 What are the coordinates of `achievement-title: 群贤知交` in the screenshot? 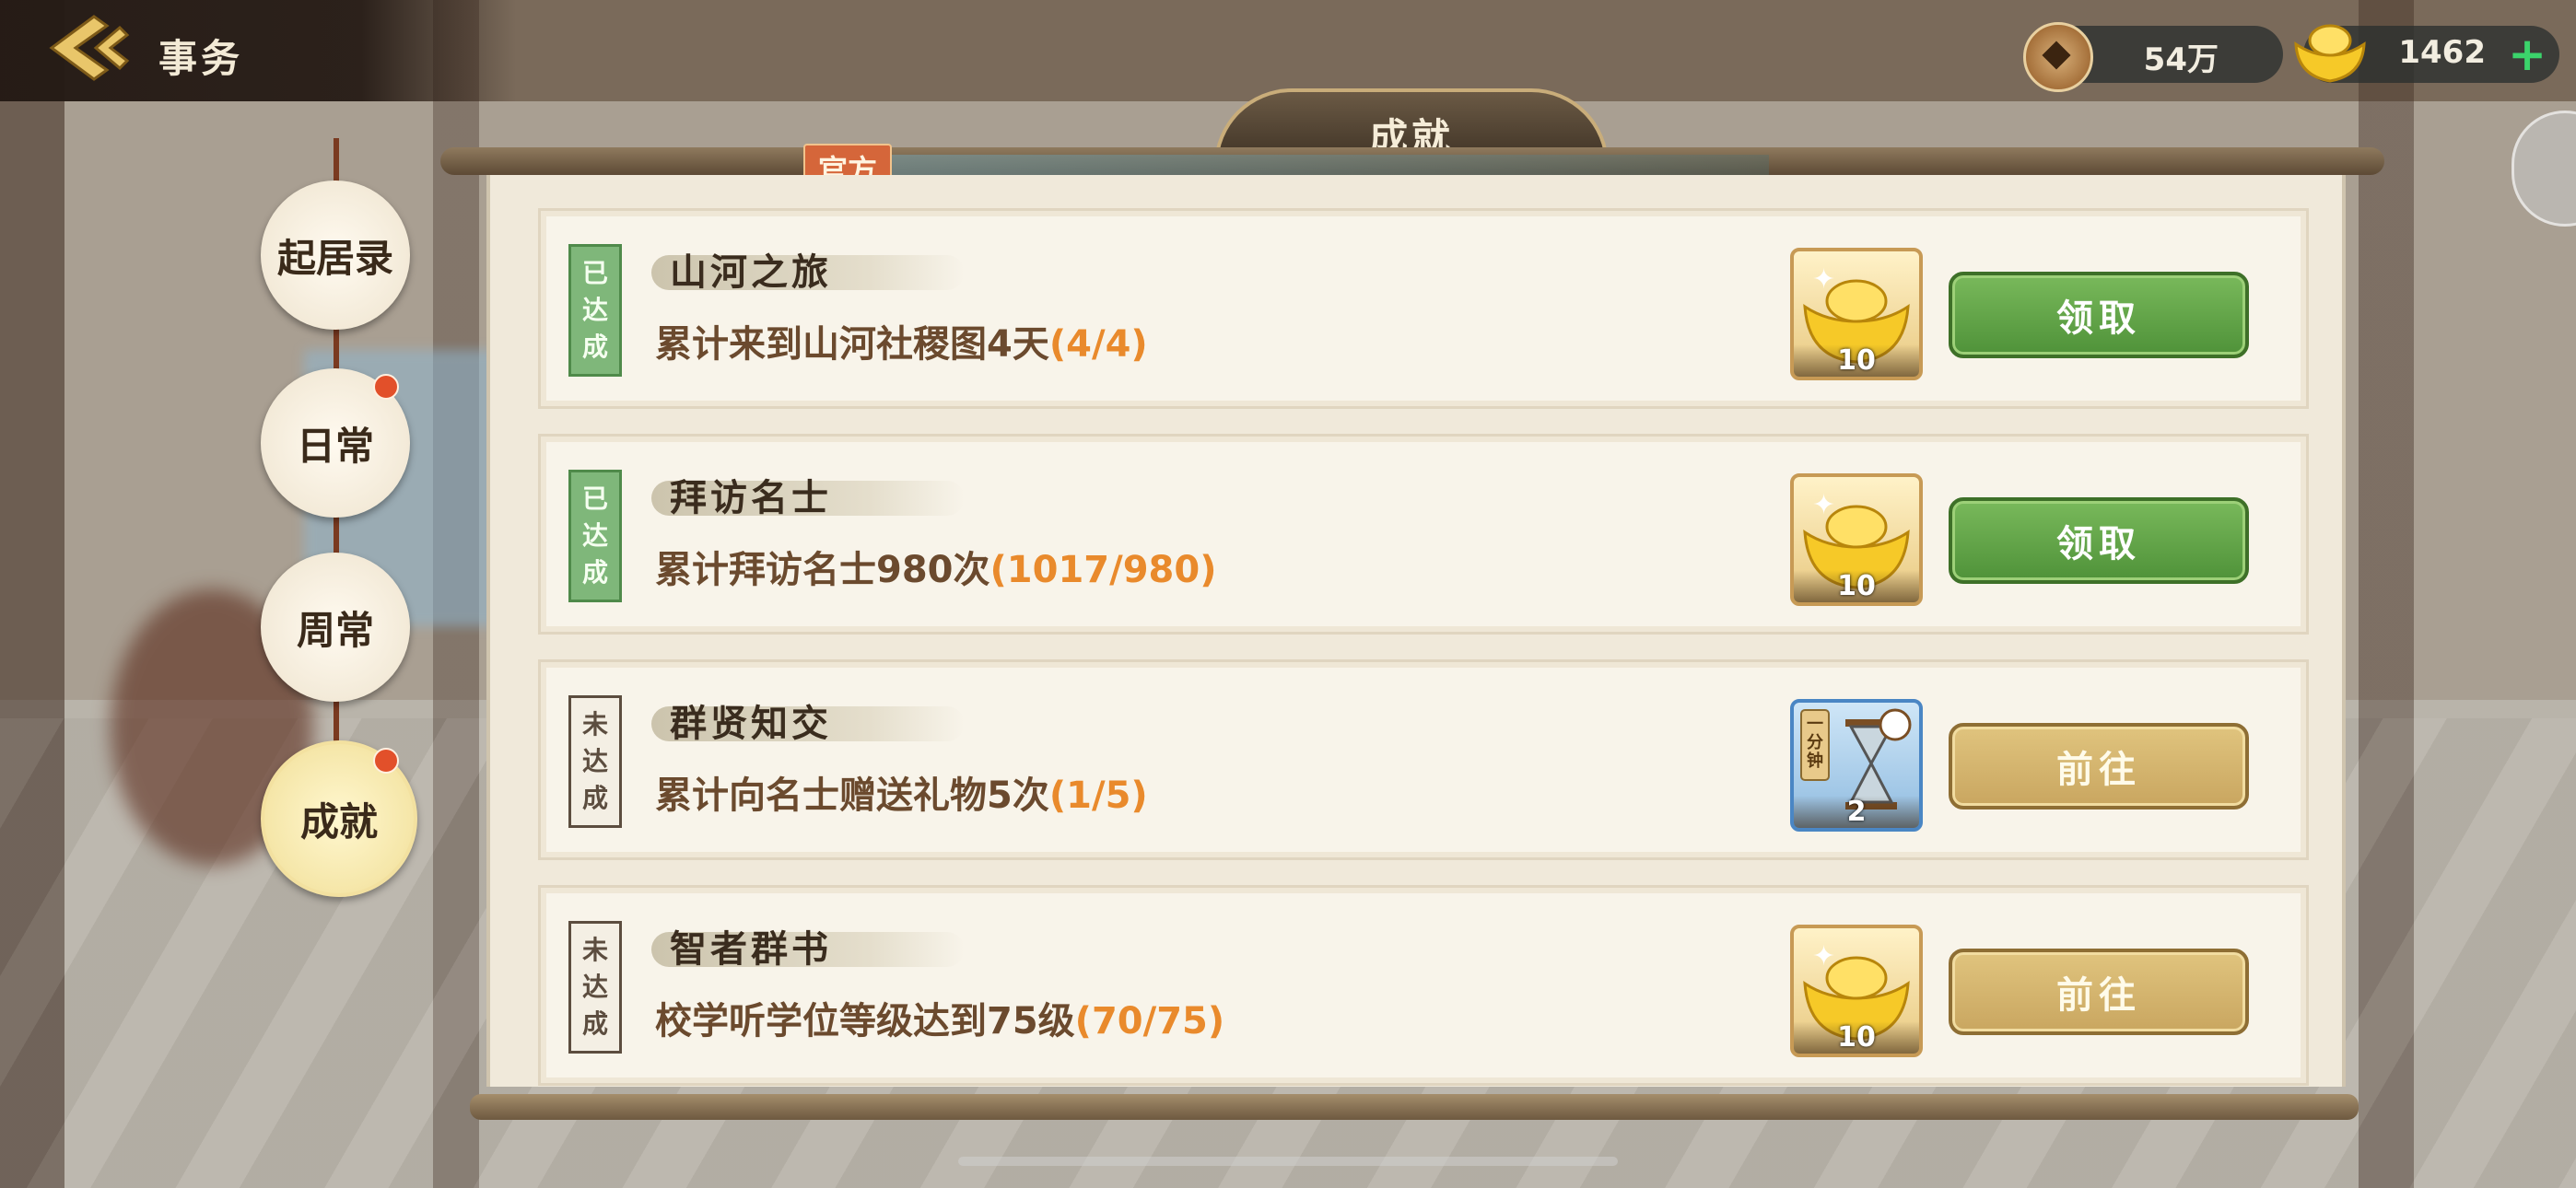 It's located at (751, 723).